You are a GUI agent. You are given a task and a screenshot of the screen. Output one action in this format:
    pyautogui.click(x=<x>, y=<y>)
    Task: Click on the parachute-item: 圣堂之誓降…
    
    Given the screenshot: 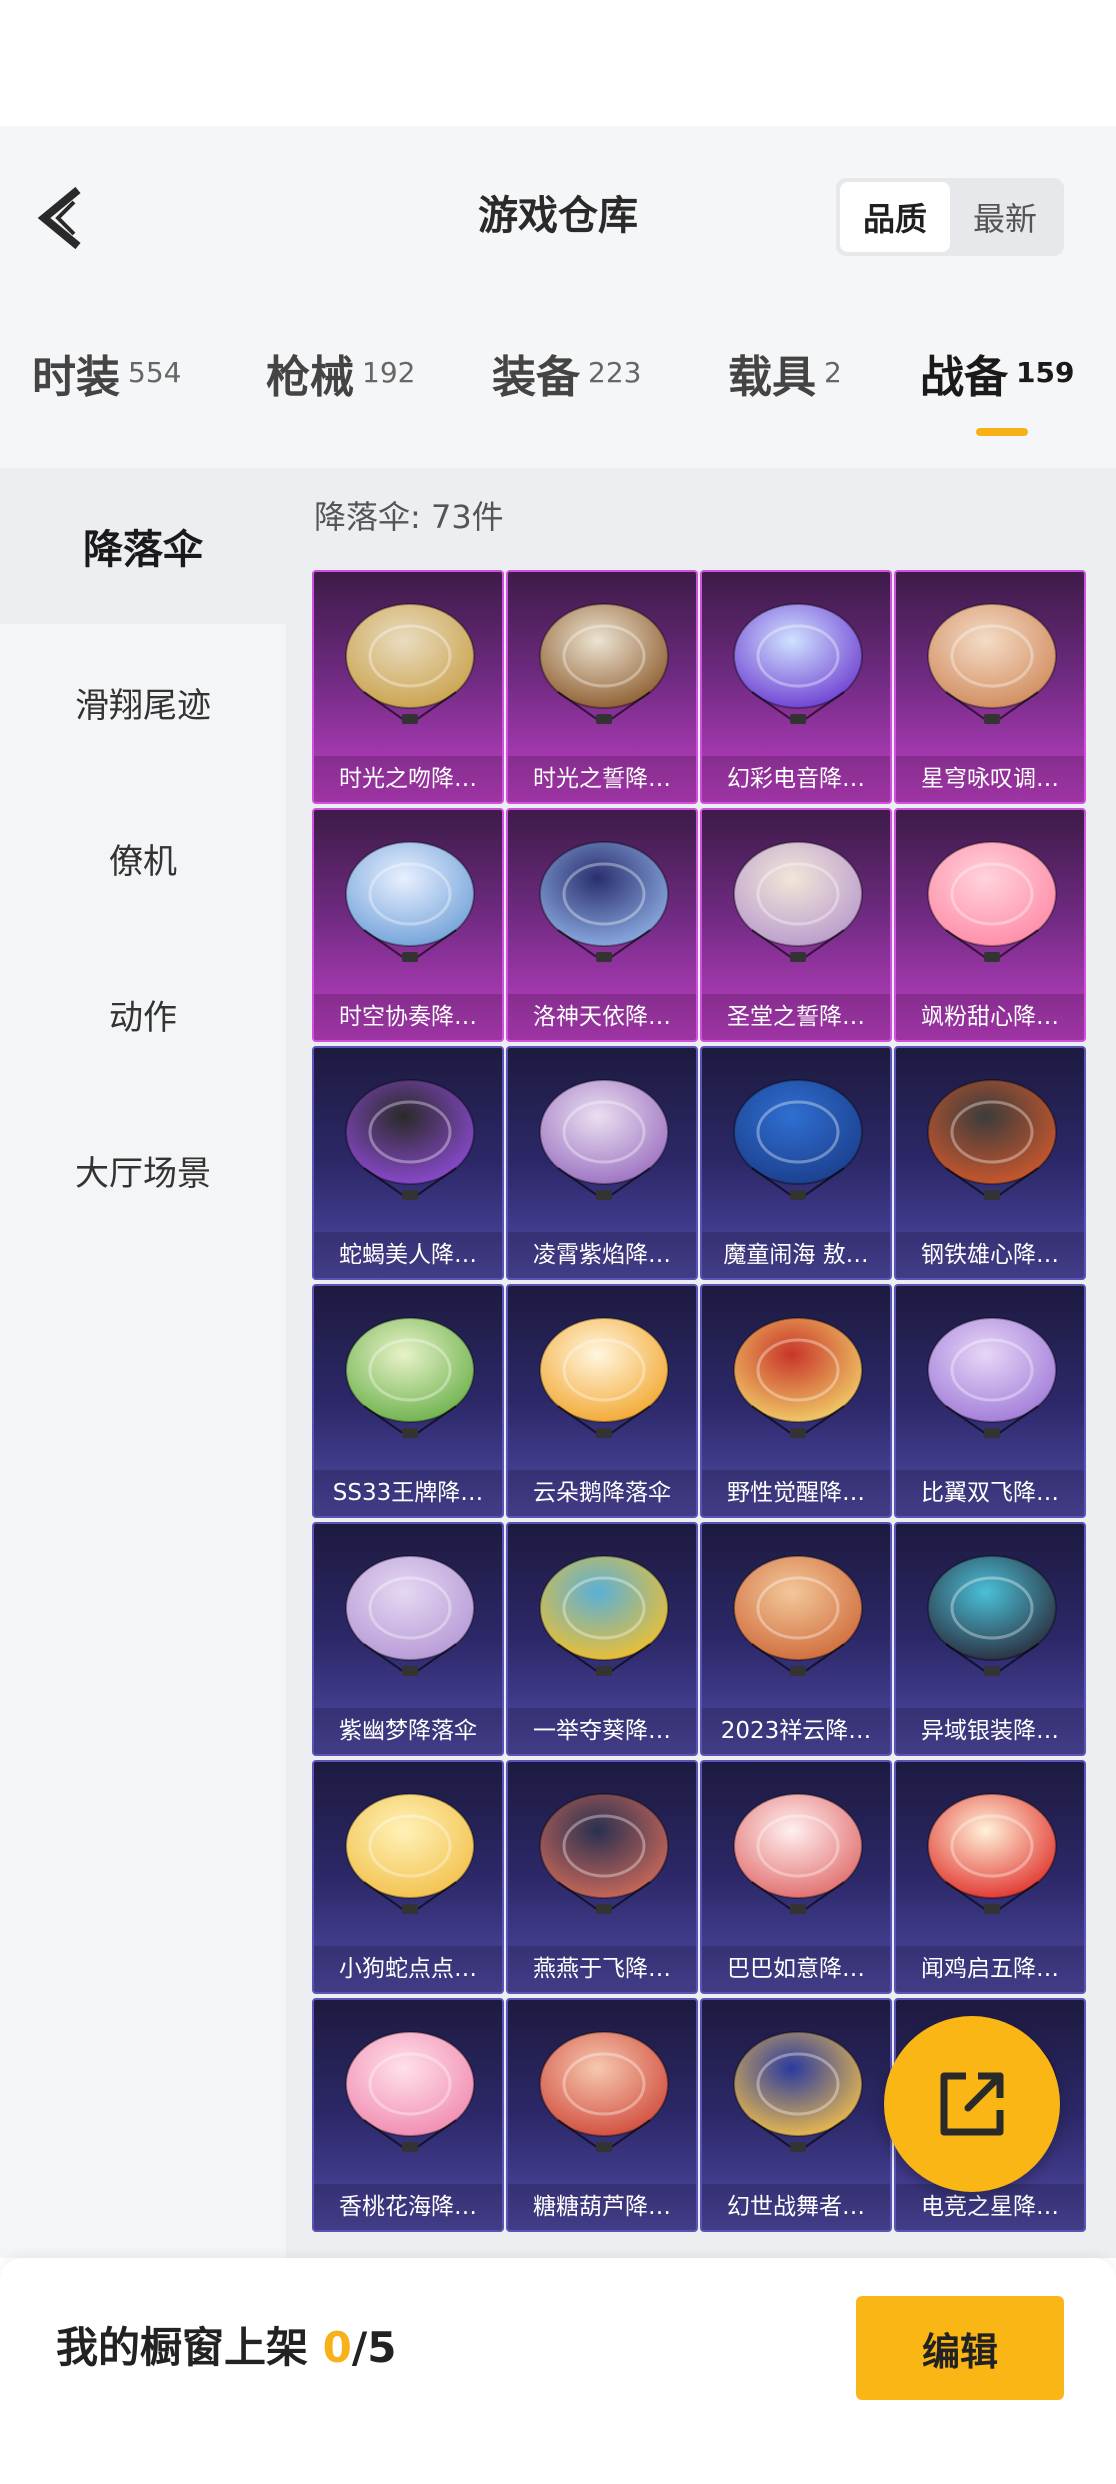 What is the action you would take?
    pyautogui.click(x=796, y=925)
    